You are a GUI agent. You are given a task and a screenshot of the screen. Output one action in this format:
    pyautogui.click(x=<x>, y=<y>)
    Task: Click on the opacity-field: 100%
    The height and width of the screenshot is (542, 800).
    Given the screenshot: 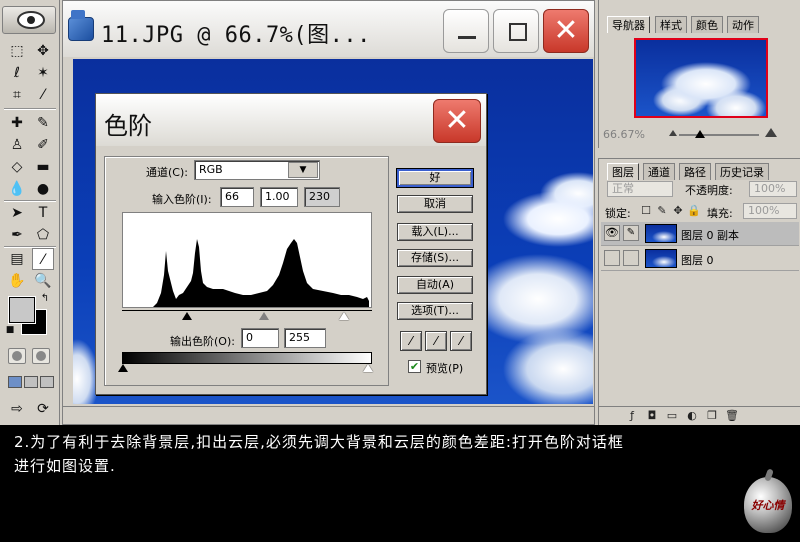 What is the action you would take?
    pyautogui.click(x=773, y=189)
    